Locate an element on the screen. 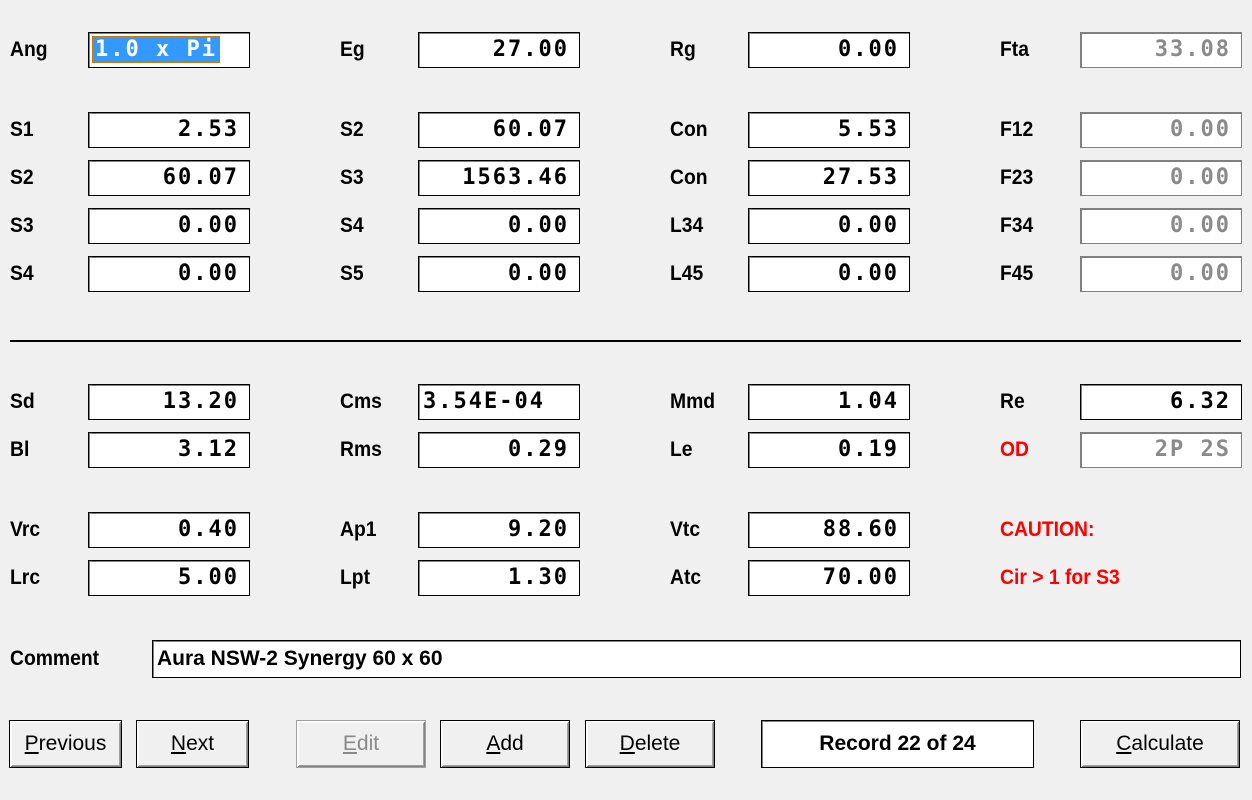  next-button: Next is located at coordinates (192, 744).